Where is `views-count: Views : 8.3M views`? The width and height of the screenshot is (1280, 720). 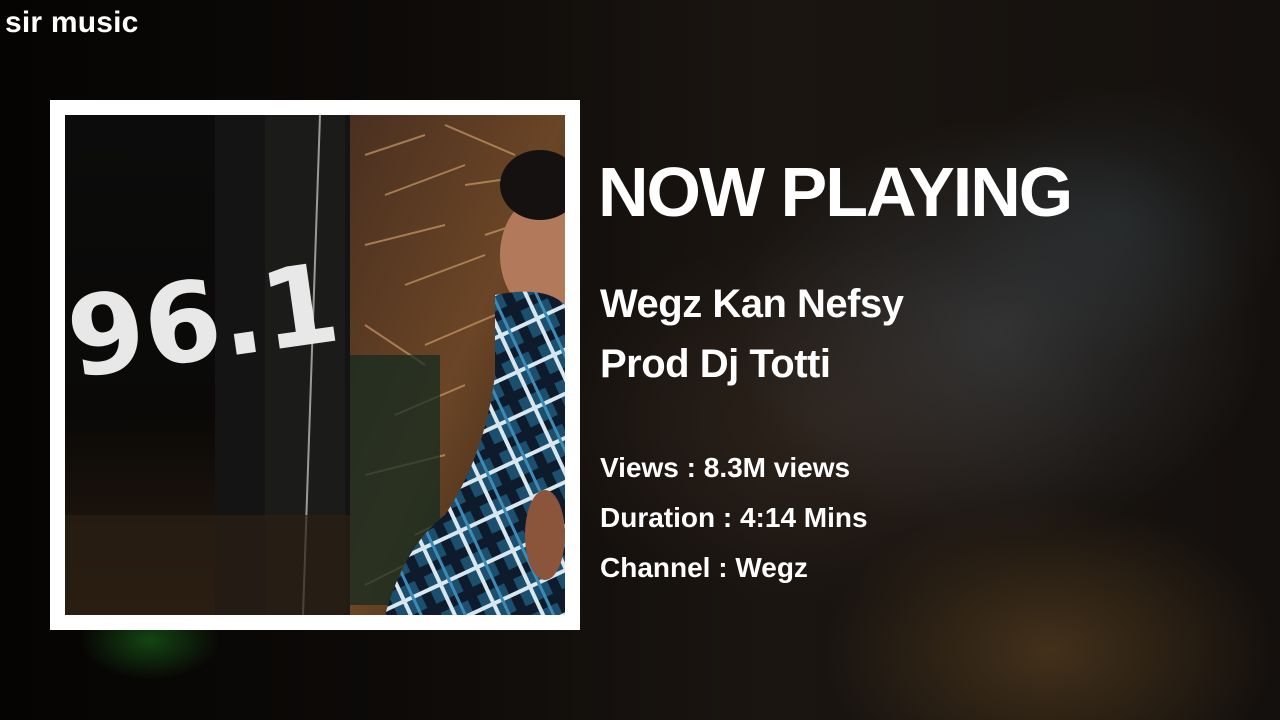 views-count: Views : 8.3M views is located at coordinates (725, 467).